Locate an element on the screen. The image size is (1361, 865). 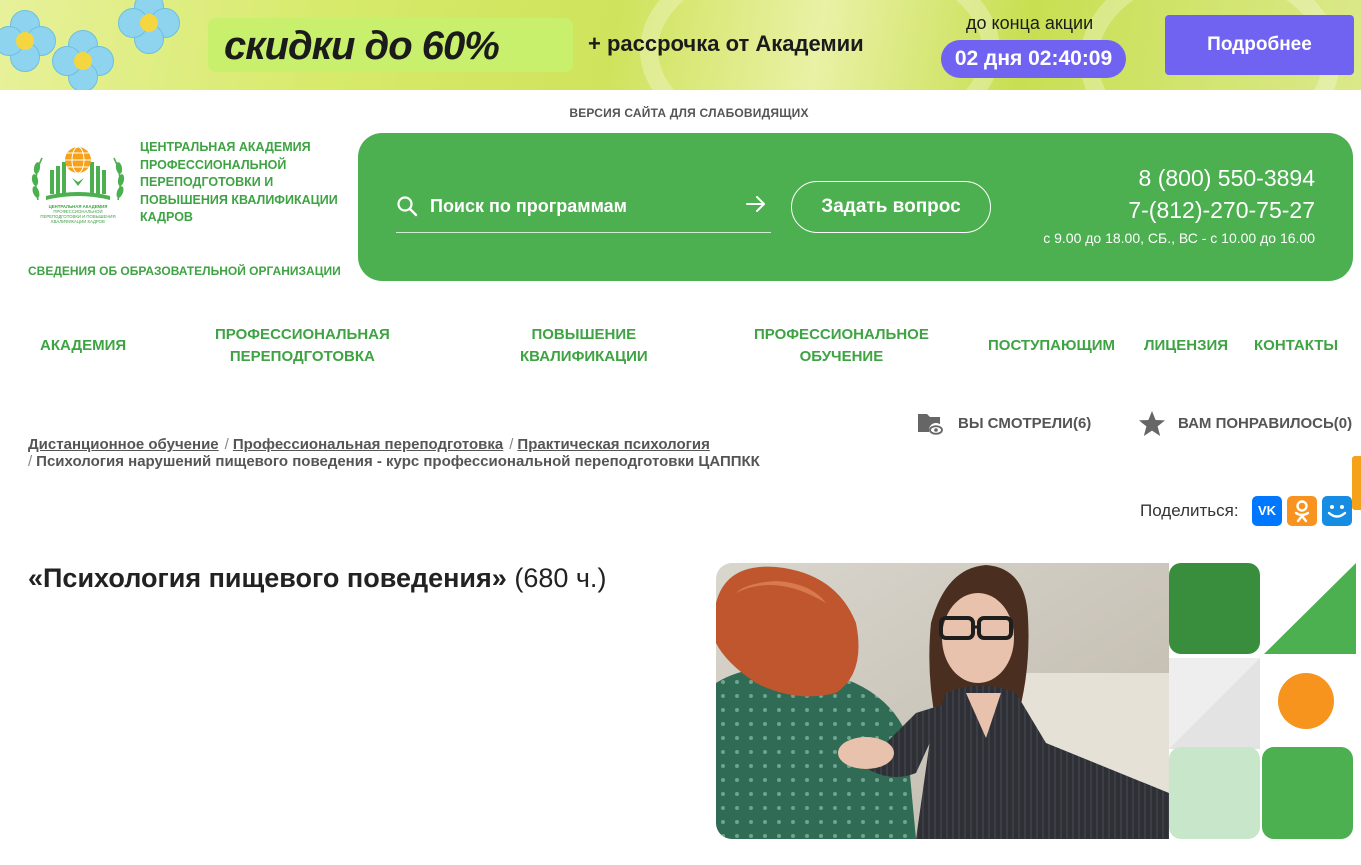
nav-item-academy: АКАДЕМИЯ is located at coordinates (83, 346).